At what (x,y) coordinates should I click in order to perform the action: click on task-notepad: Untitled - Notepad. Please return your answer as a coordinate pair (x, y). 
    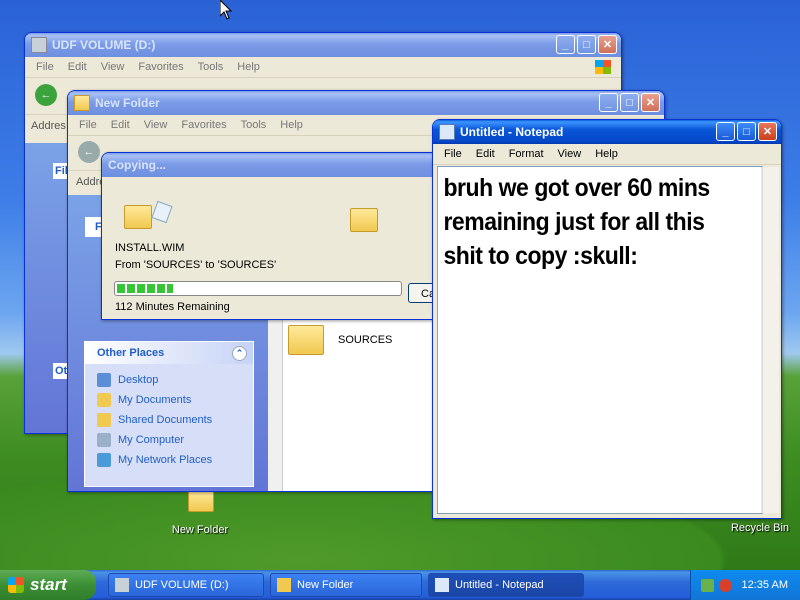
    Looking at the image, I should click on (506, 585).